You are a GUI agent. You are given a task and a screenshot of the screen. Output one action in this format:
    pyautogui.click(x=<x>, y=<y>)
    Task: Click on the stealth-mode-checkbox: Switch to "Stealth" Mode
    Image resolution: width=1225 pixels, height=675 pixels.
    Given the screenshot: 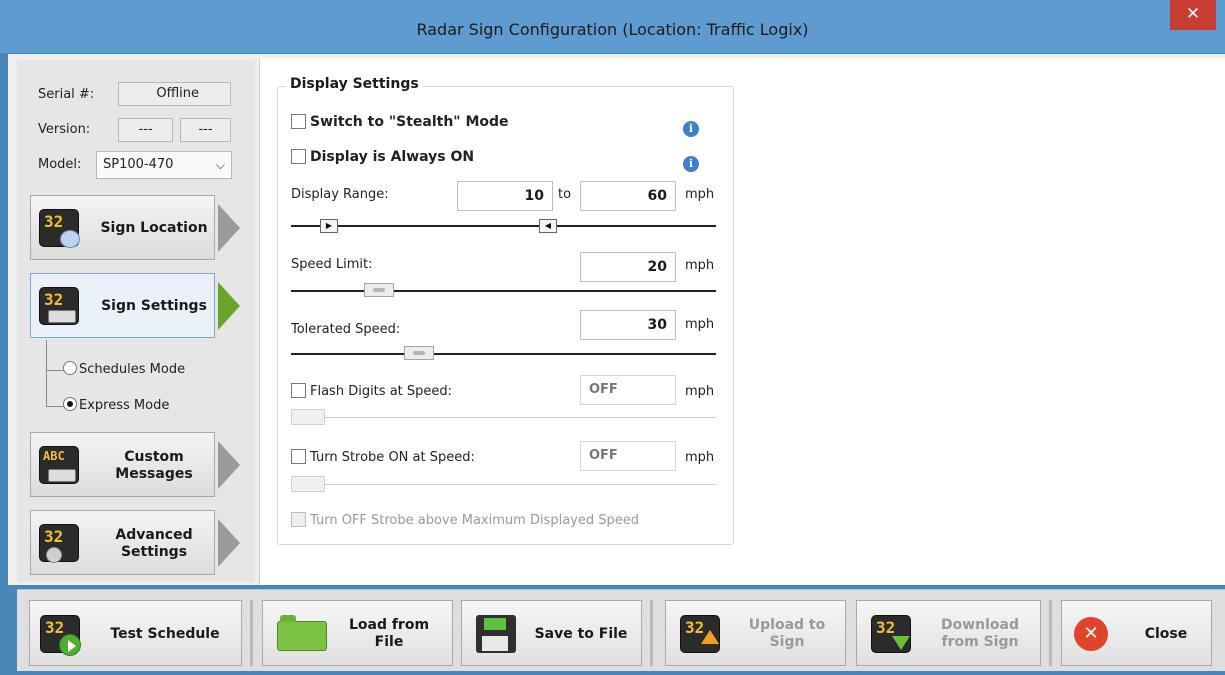 What is the action you would take?
    pyautogui.click(x=400, y=122)
    